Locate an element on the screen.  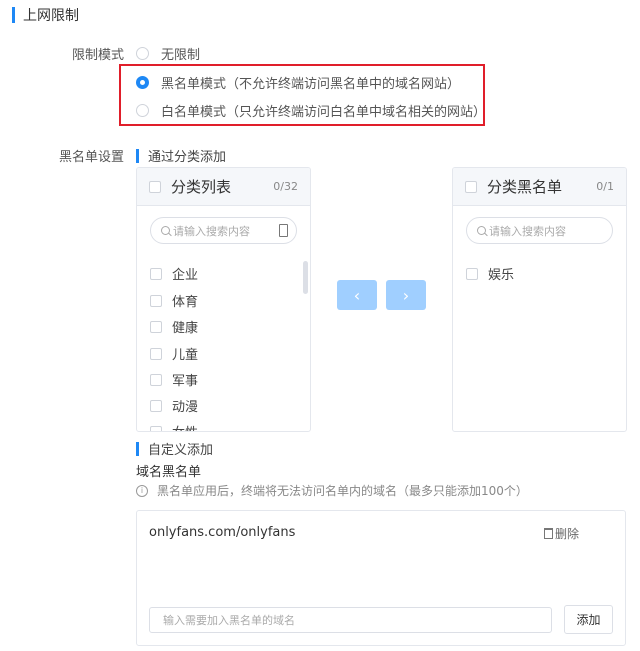
radio-no-limit: 无限制 is located at coordinates (168, 53).